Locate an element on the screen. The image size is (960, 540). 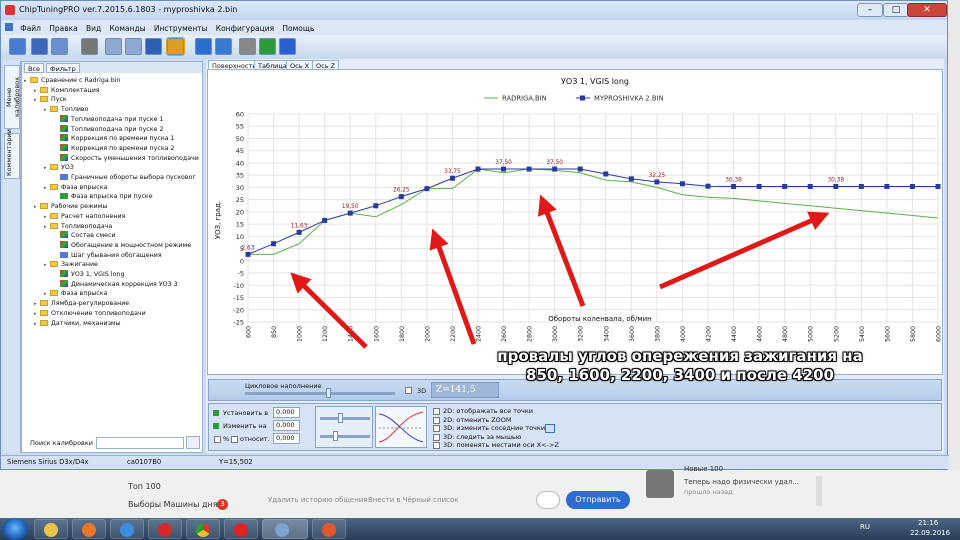
x-tick-label: 4800 is located at coordinates (785, 334).